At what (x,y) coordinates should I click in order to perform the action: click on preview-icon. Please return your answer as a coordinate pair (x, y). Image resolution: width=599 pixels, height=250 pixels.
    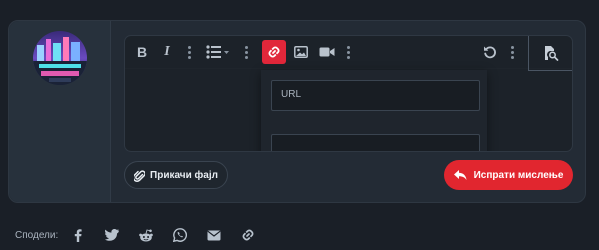
    Looking at the image, I should click on (552, 53).